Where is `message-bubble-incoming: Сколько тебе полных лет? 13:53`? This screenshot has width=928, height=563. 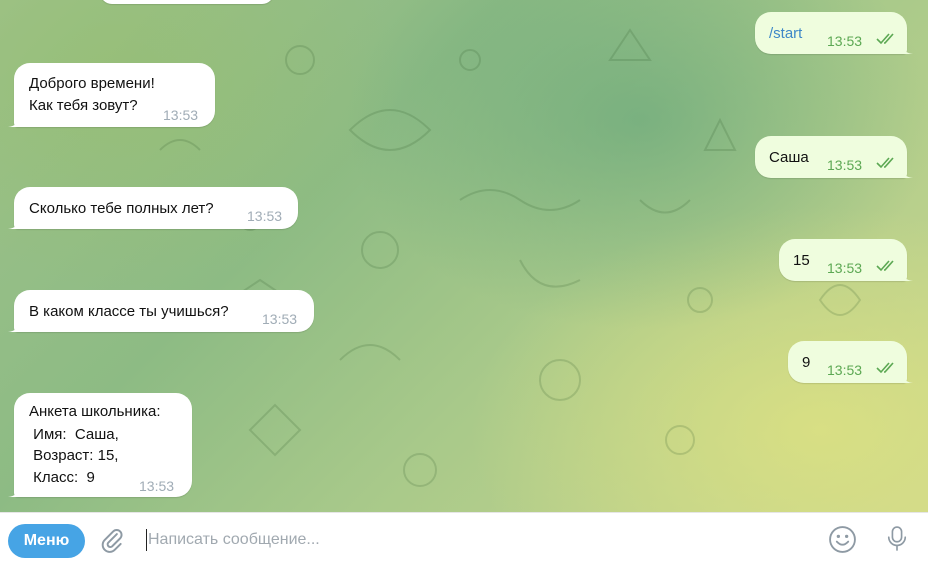 message-bubble-incoming: Сколько тебе полных лет? 13:53 is located at coordinates (153, 208).